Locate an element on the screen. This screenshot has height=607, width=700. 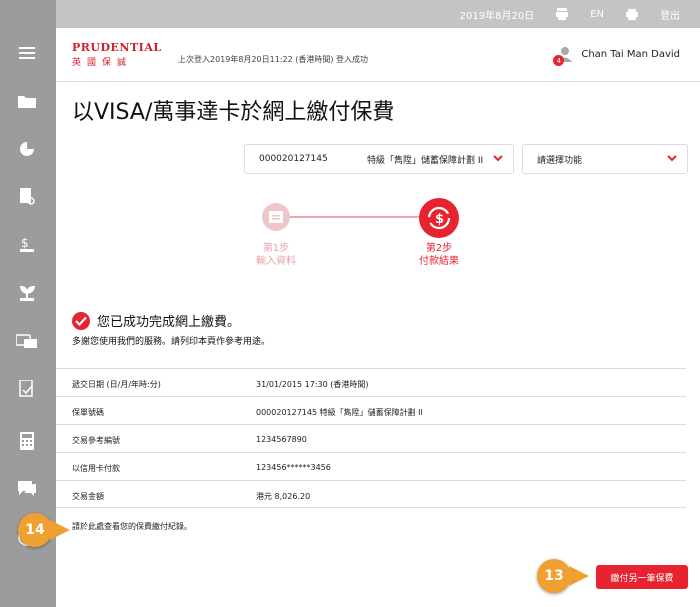
policy-plan-name: 特級「雋陞」儲蓄保障計劃 II is located at coordinates (425, 160).